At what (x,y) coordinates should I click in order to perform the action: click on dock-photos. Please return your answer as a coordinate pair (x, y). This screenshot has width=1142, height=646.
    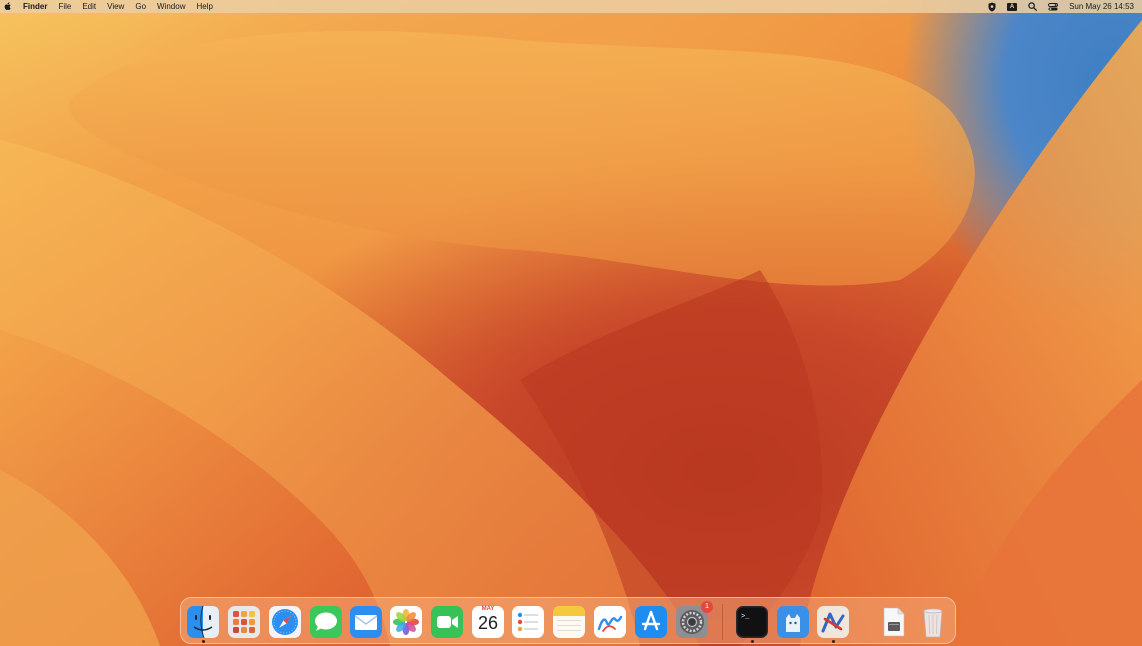
    Looking at the image, I should click on (406, 622).